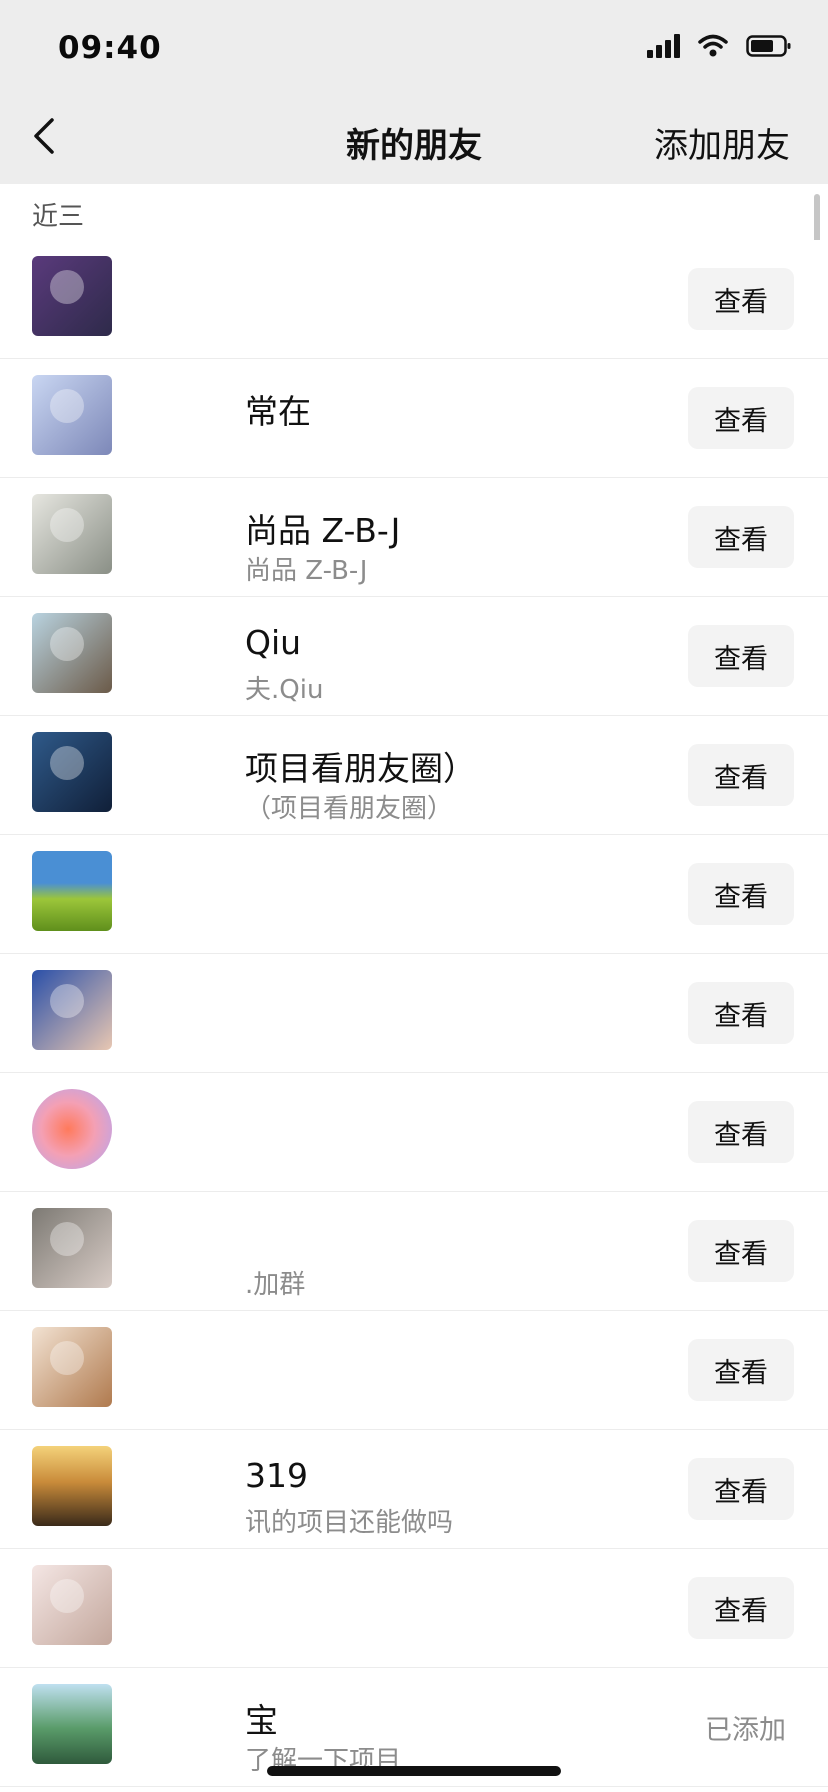 The width and height of the screenshot is (828, 1792). I want to click on friend-name: 宝, so click(261, 1720).